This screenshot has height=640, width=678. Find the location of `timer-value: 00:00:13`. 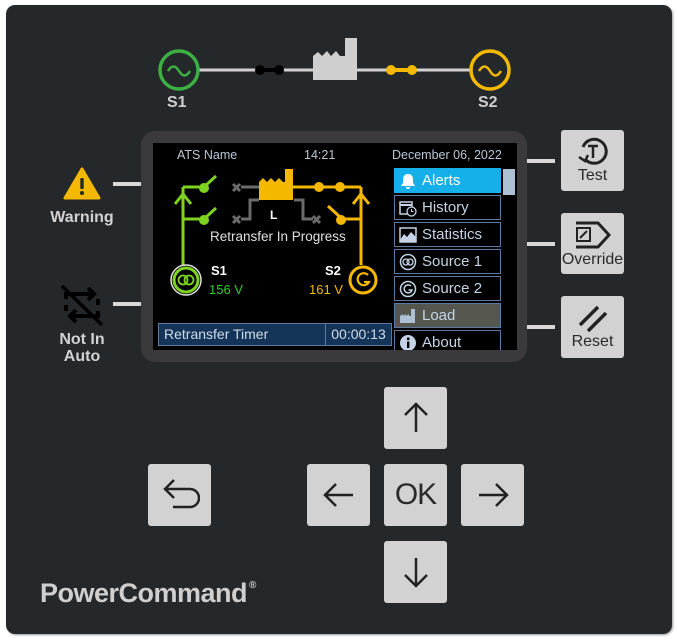

timer-value: 00:00:13 is located at coordinates (358, 334).